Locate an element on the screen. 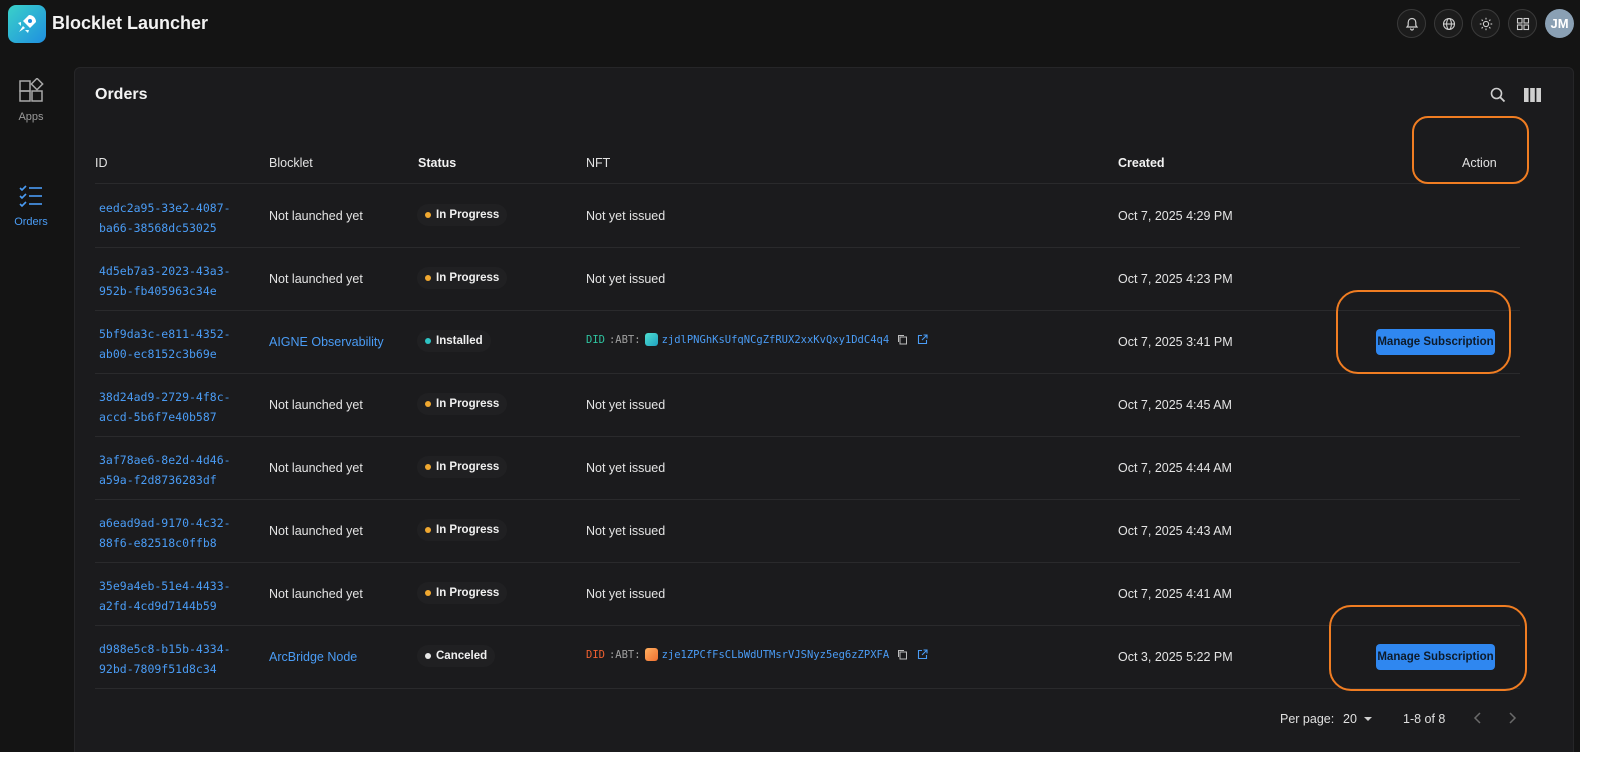 The height and width of the screenshot is (783, 1600). order-id-link: 38d24ad9-2729-4f8c-accd-5b6f7e40b587 is located at coordinates (165, 407).